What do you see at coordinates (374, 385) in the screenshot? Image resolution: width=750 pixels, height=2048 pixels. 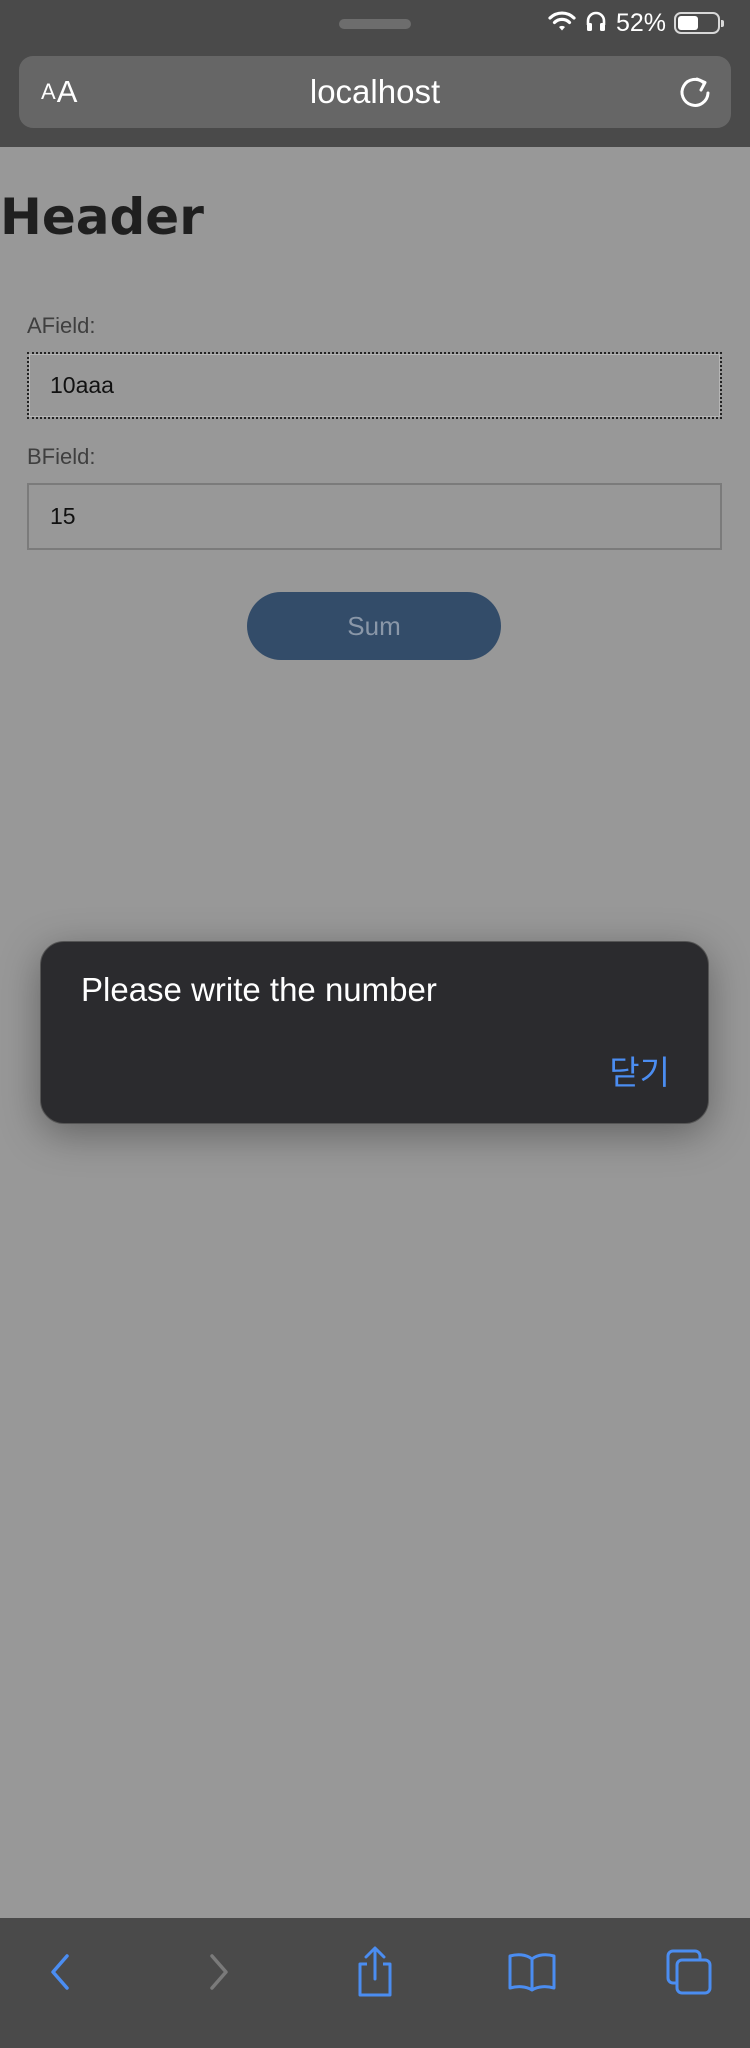 I see `a-field-input` at bounding box center [374, 385].